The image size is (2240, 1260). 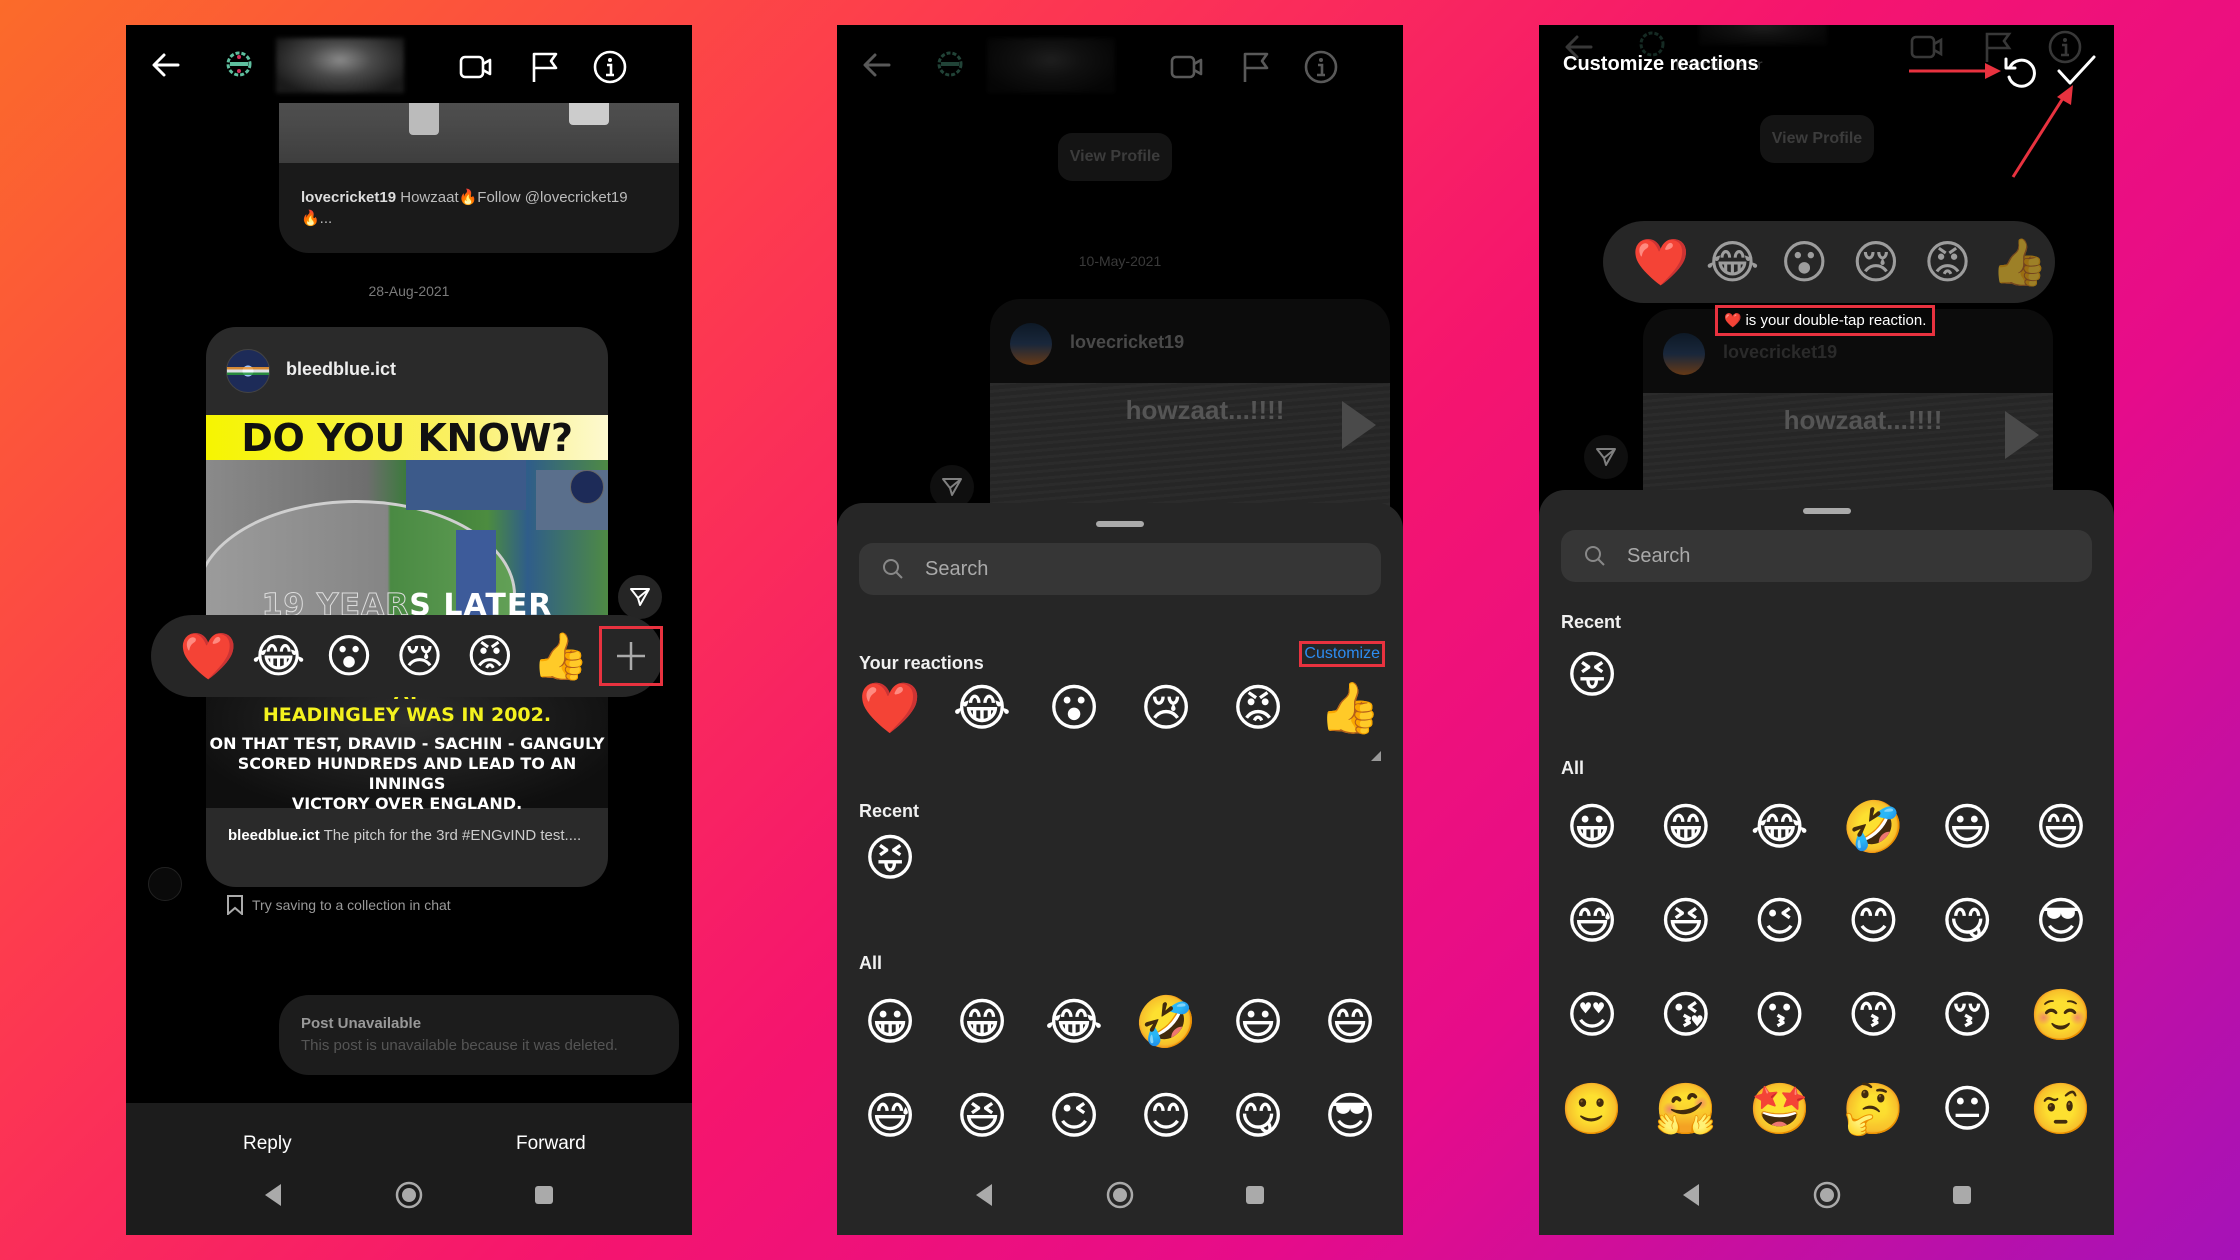 What do you see at coordinates (1686, 1015) in the screenshot?
I see `emoji-option: 😘` at bounding box center [1686, 1015].